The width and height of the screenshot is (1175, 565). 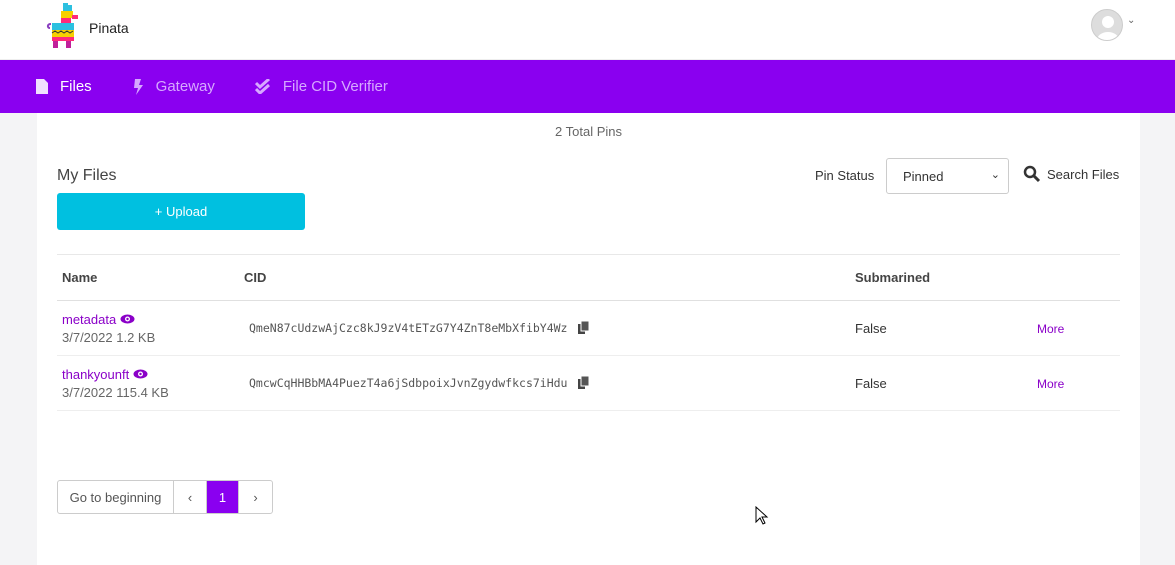 What do you see at coordinates (1107, 25) in the screenshot?
I see `user-avatar` at bounding box center [1107, 25].